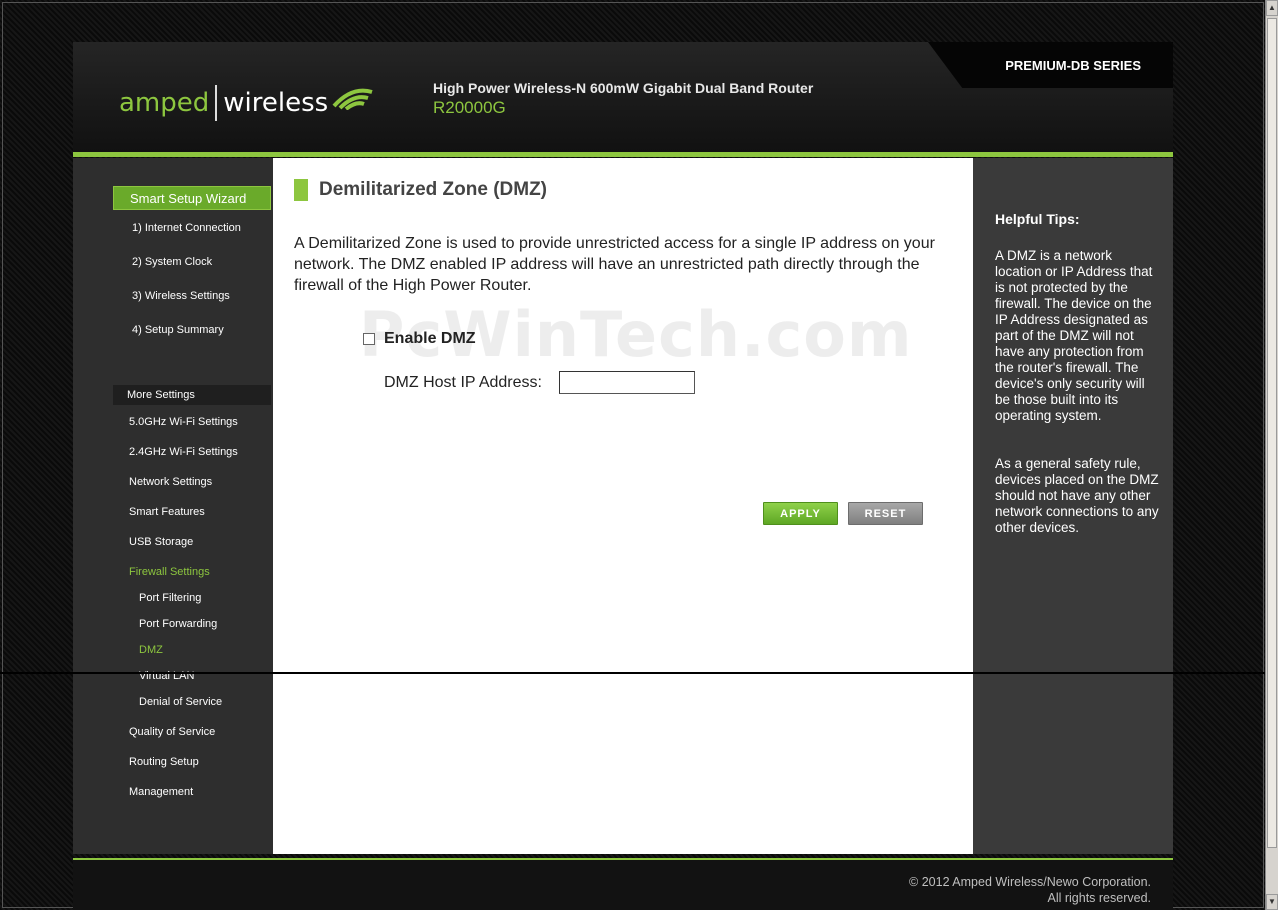  What do you see at coordinates (192, 395) in the screenshot?
I see `sidebar-more-settings-header: More Settings` at bounding box center [192, 395].